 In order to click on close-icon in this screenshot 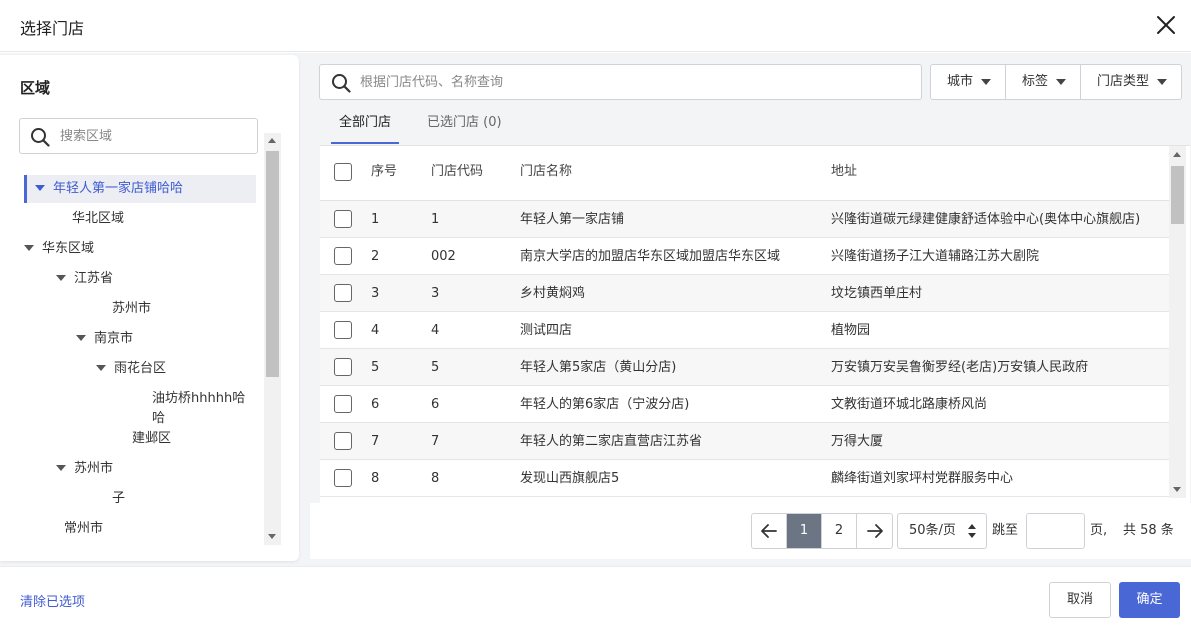, I will do `click(1166, 25)`.